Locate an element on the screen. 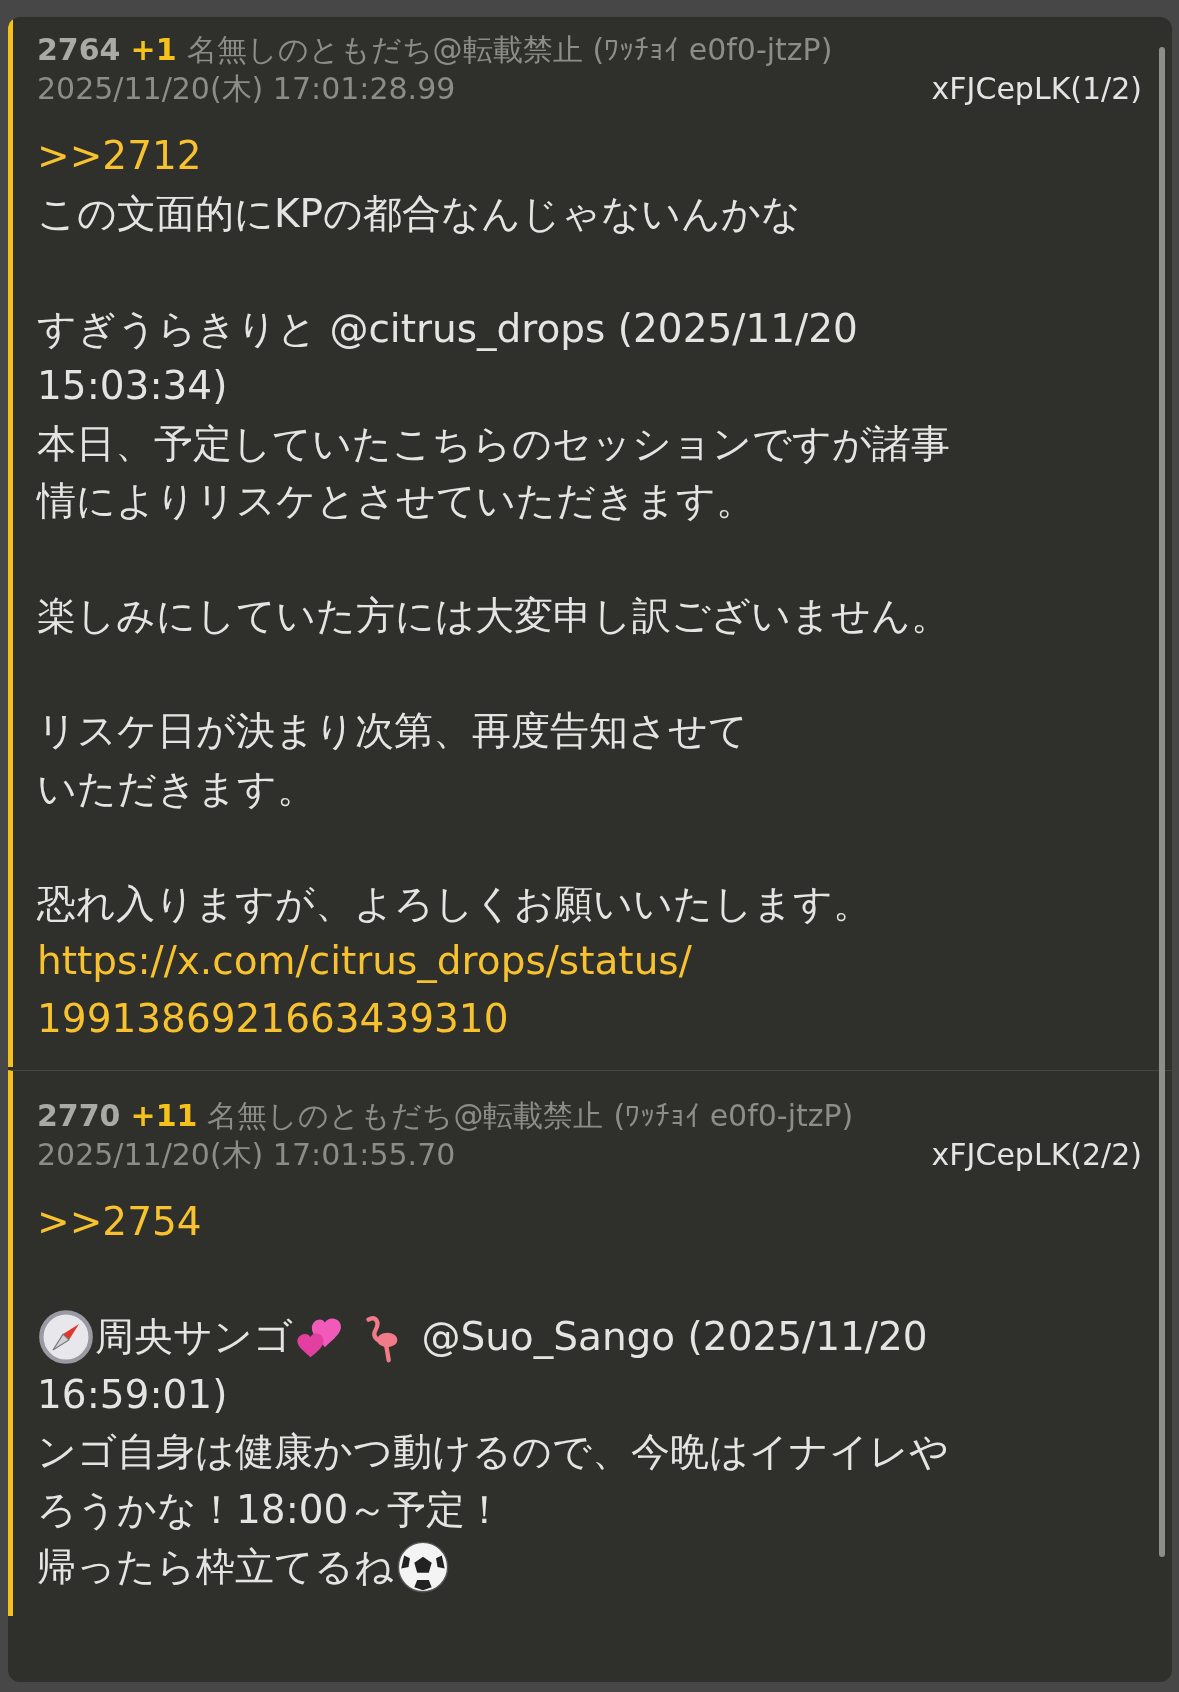  body-text: 16:59:01) is located at coordinates (132, 1394).